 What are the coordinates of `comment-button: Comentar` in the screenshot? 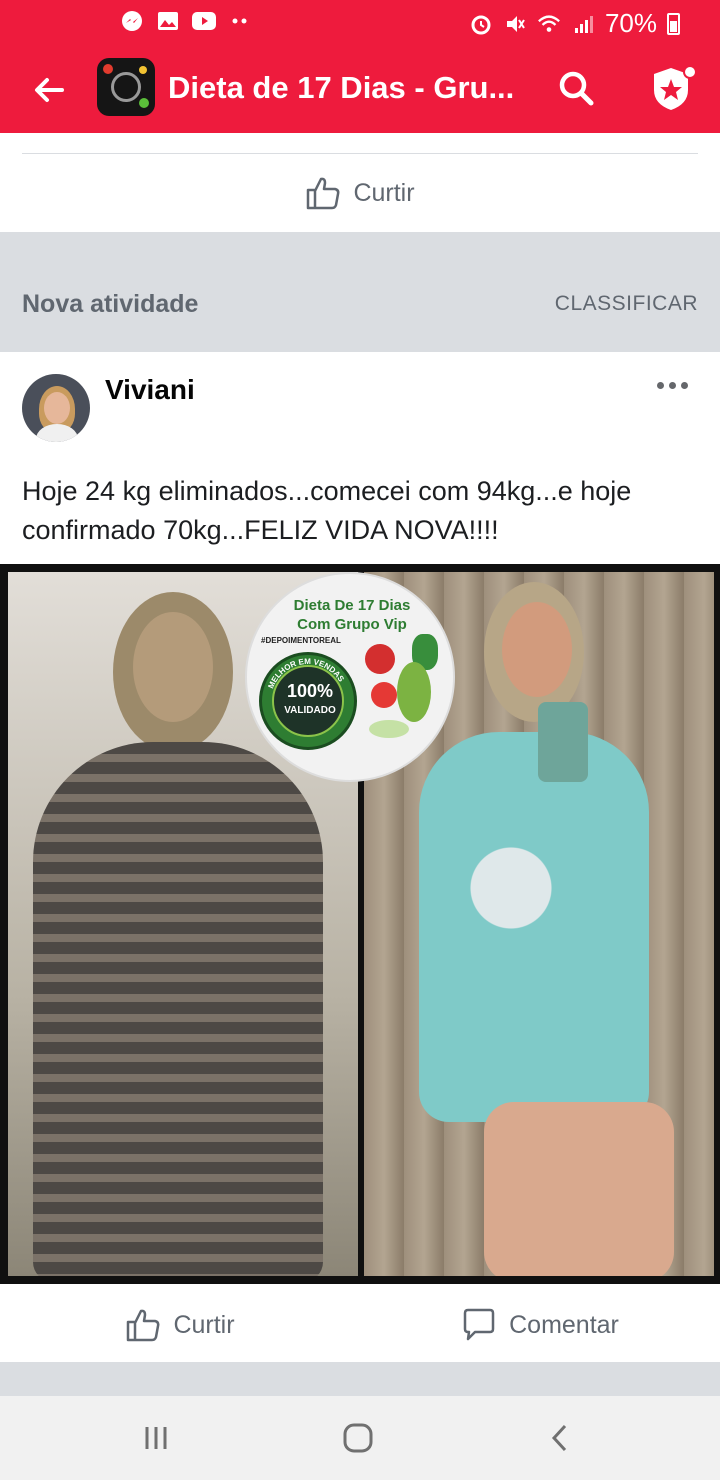 It's located at (540, 1325).